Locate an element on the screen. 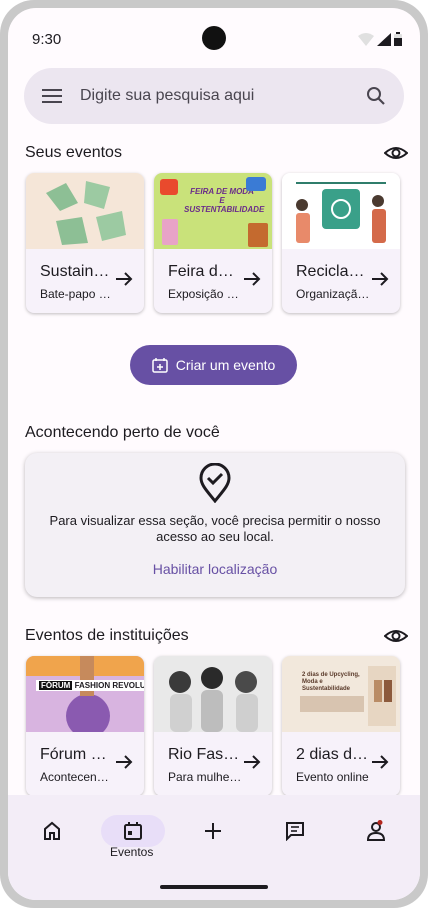  my-events-title: Seus eventos is located at coordinates (73, 152).